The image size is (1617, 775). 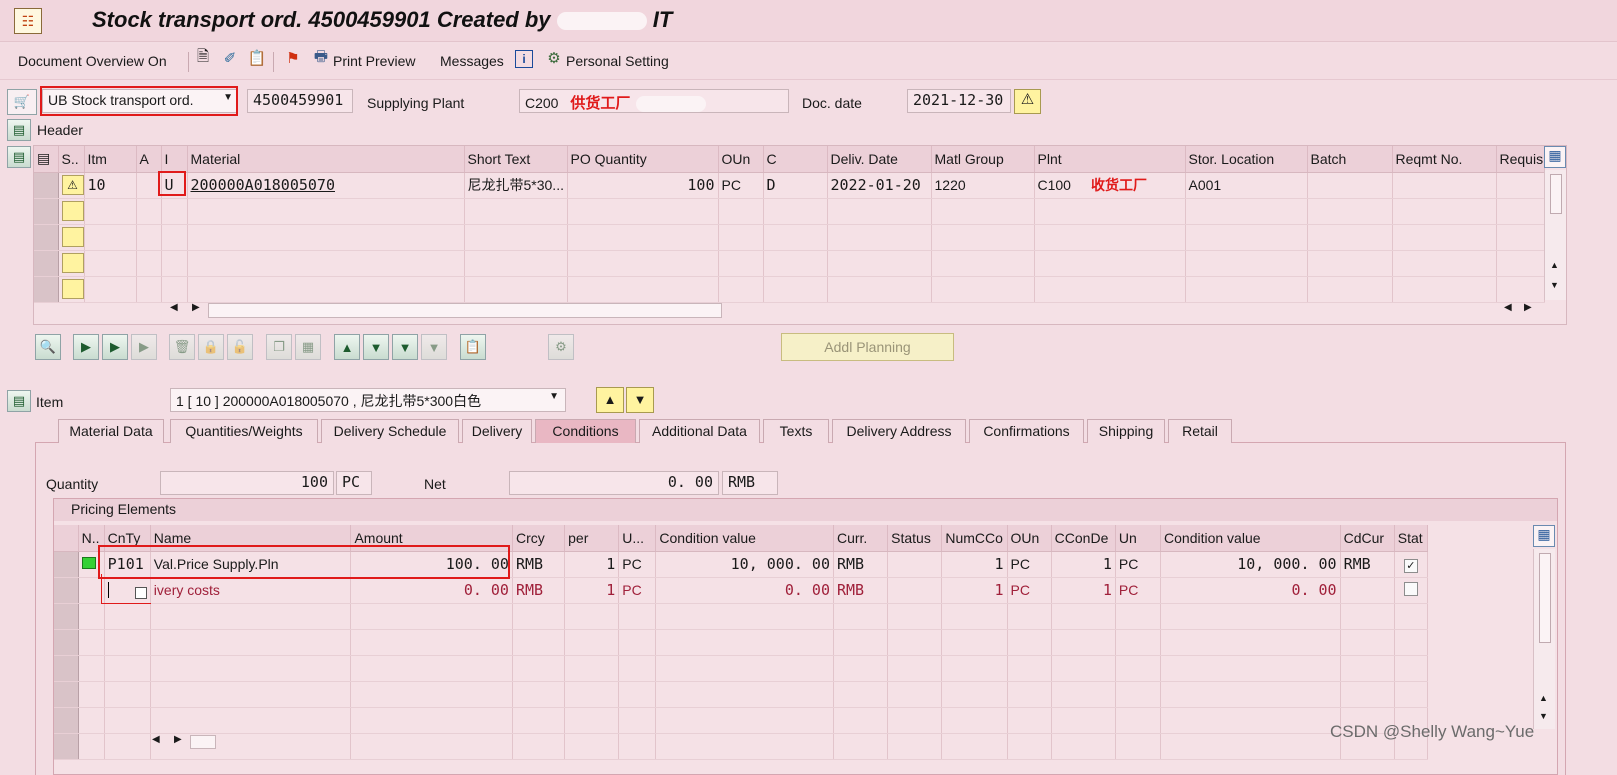 What do you see at coordinates (347, 347) in the screenshot?
I see `sort-ascending-icon: ▲` at bounding box center [347, 347].